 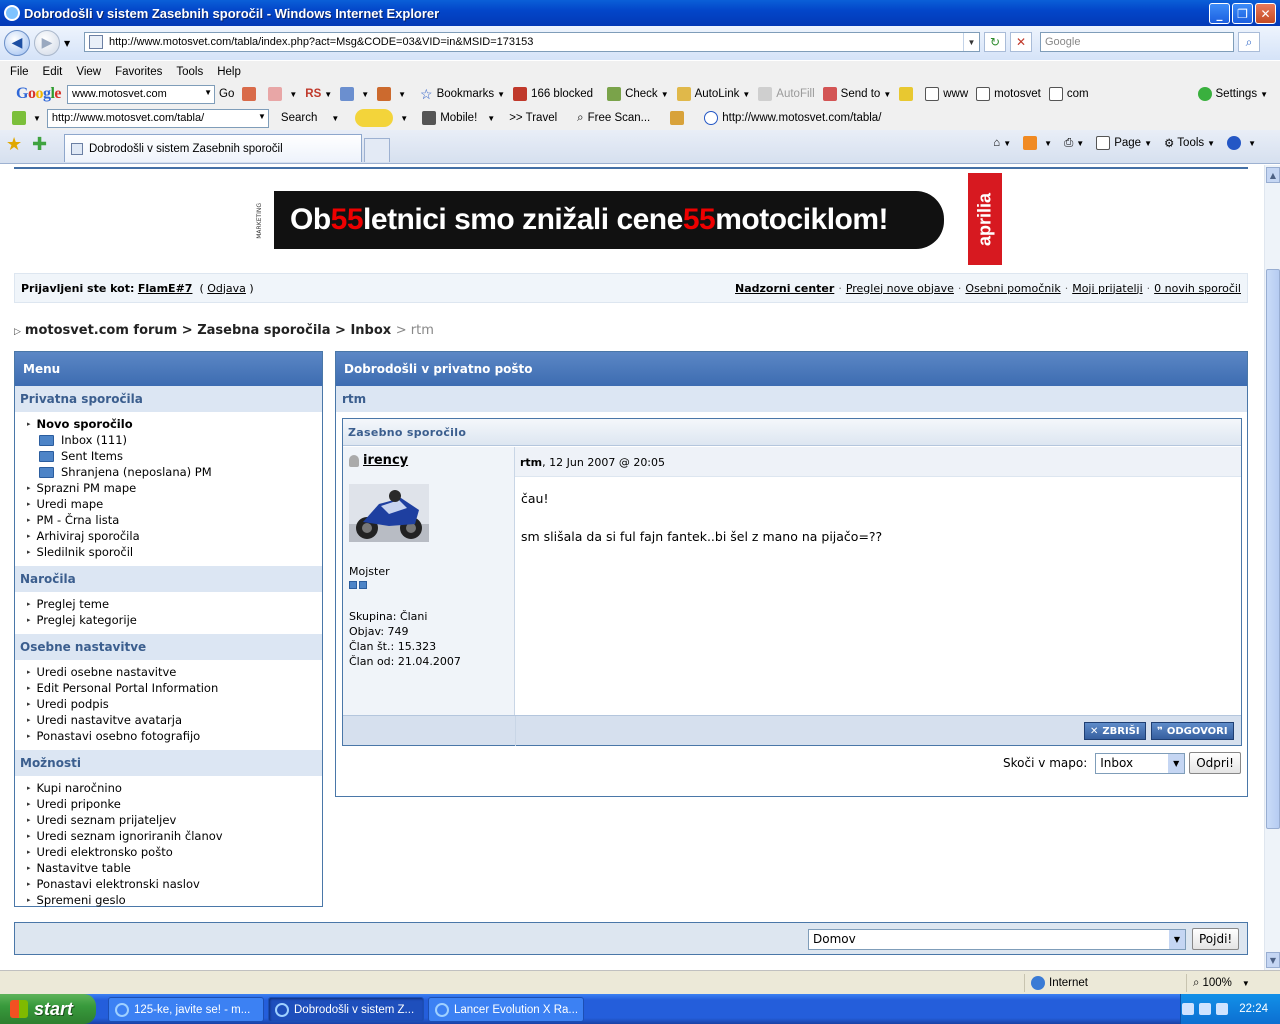 I want to click on scroll-down-icon: ▼, so click(x=1273, y=960).